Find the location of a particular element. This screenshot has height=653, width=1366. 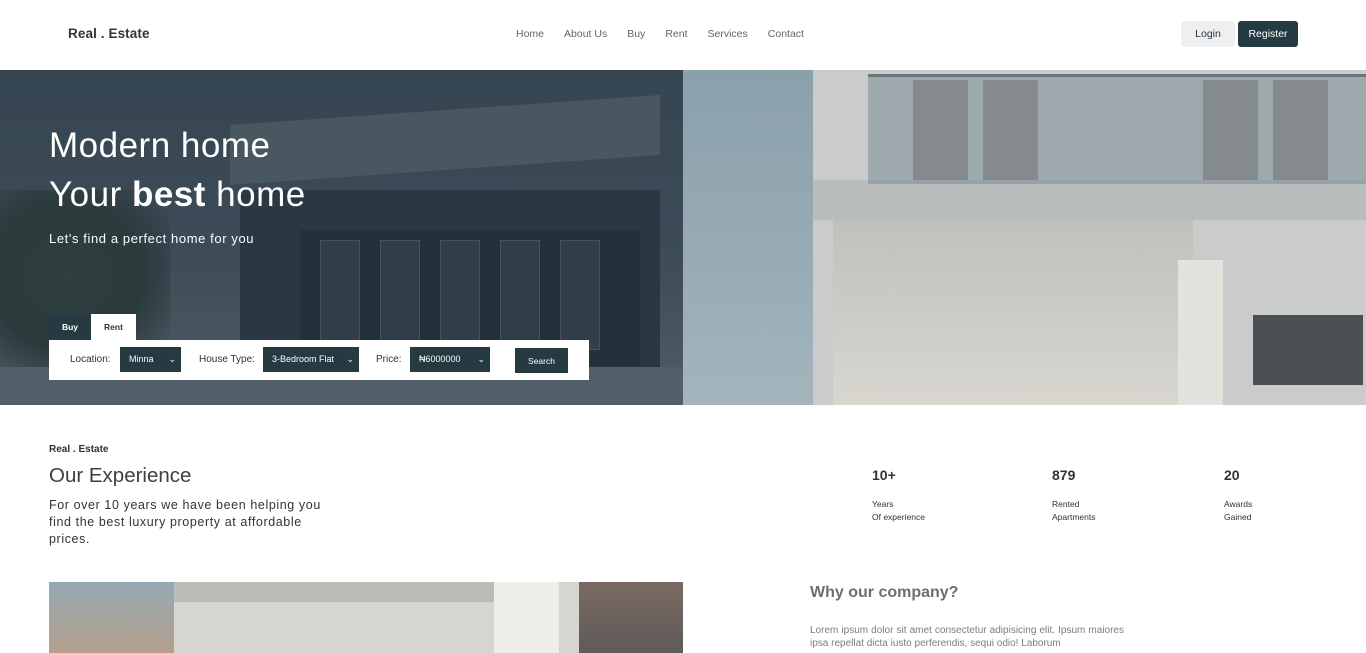

logo: Real . Estate is located at coordinates (109, 33).